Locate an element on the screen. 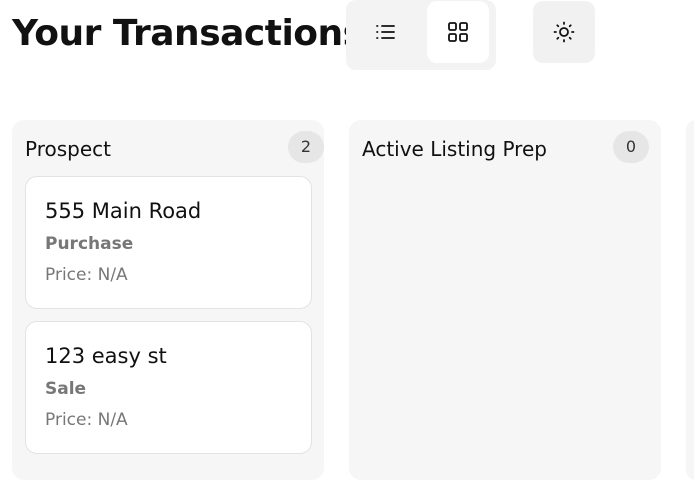 The width and height of the screenshot is (694, 480). view-toggle is located at coordinates (421, 35).